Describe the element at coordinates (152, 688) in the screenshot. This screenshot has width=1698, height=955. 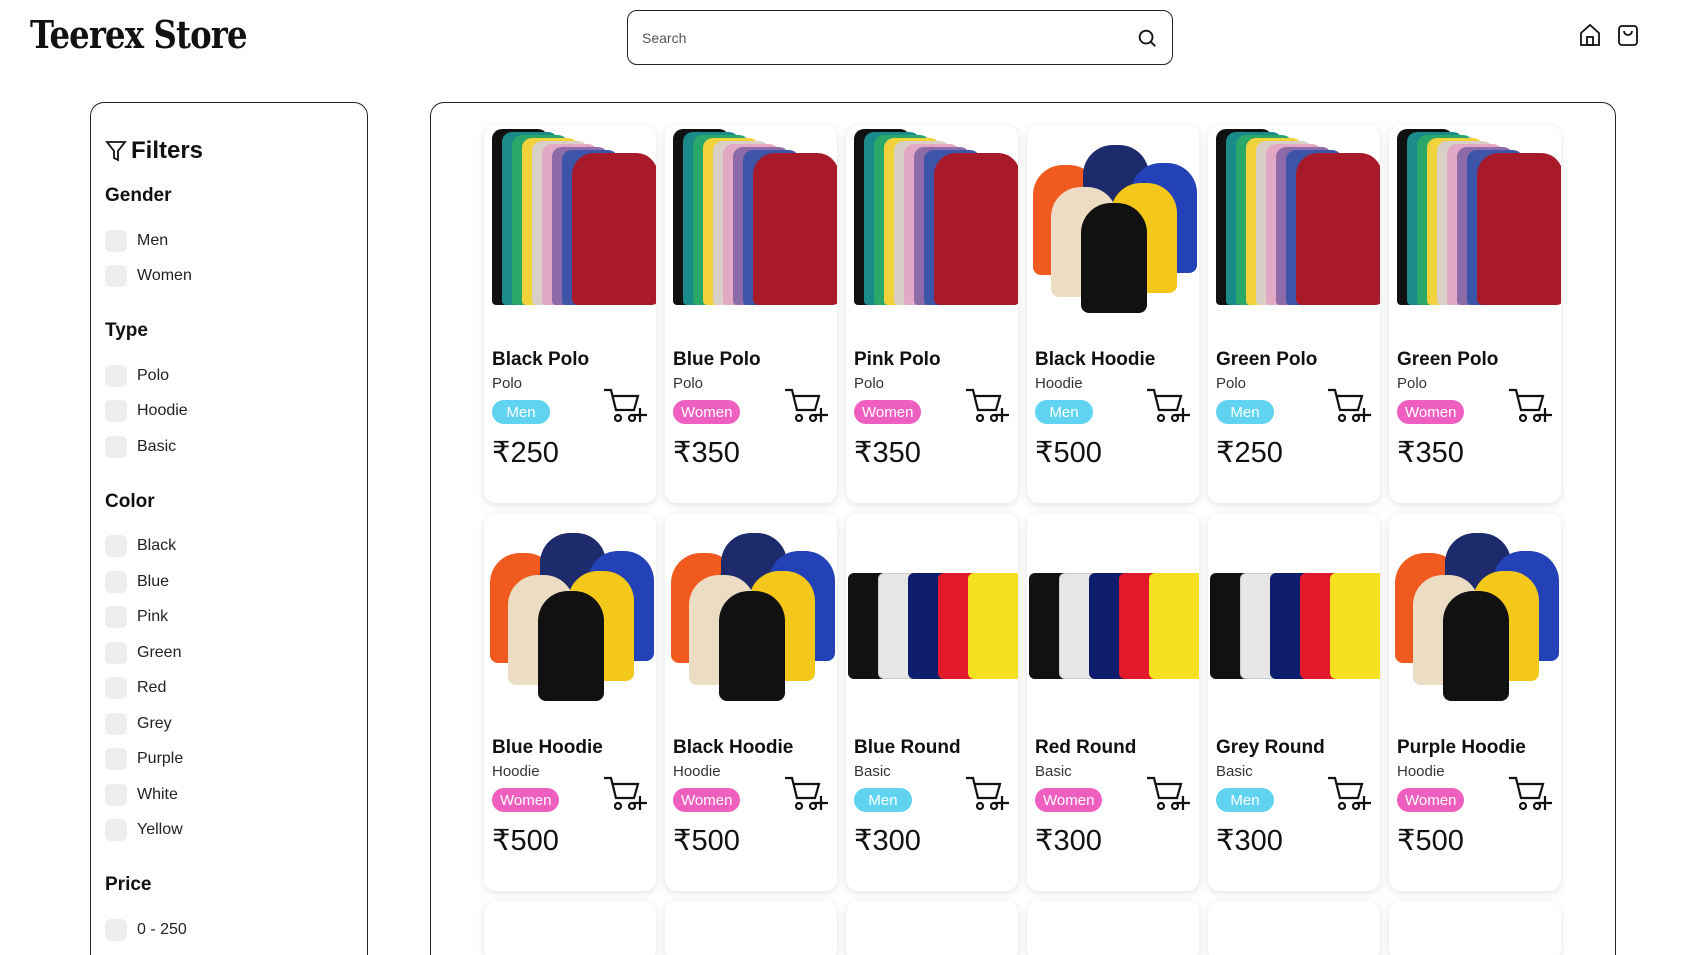
I see `filter-option-label: Red` at that location.